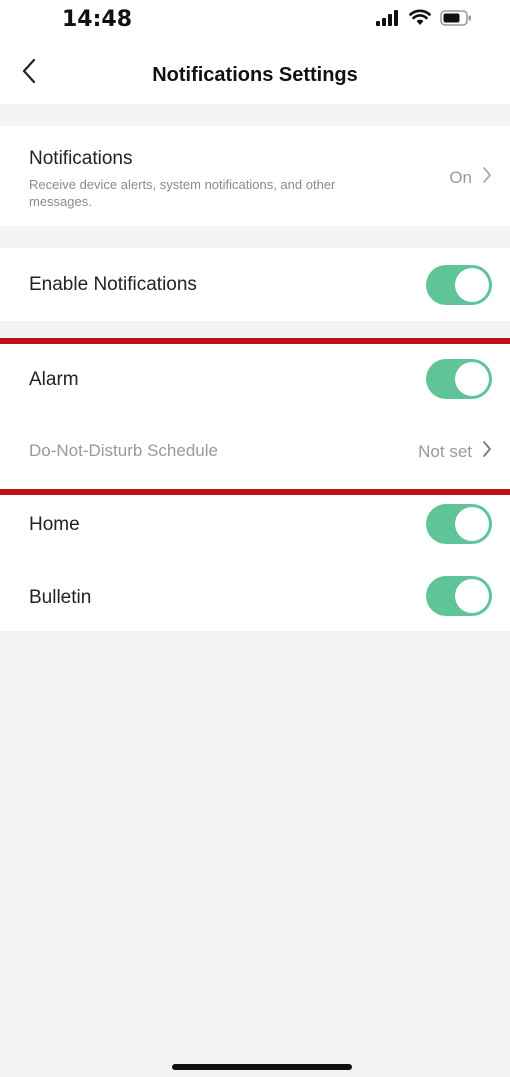  I want to click on bulletin-toggle, so click(459, 596).